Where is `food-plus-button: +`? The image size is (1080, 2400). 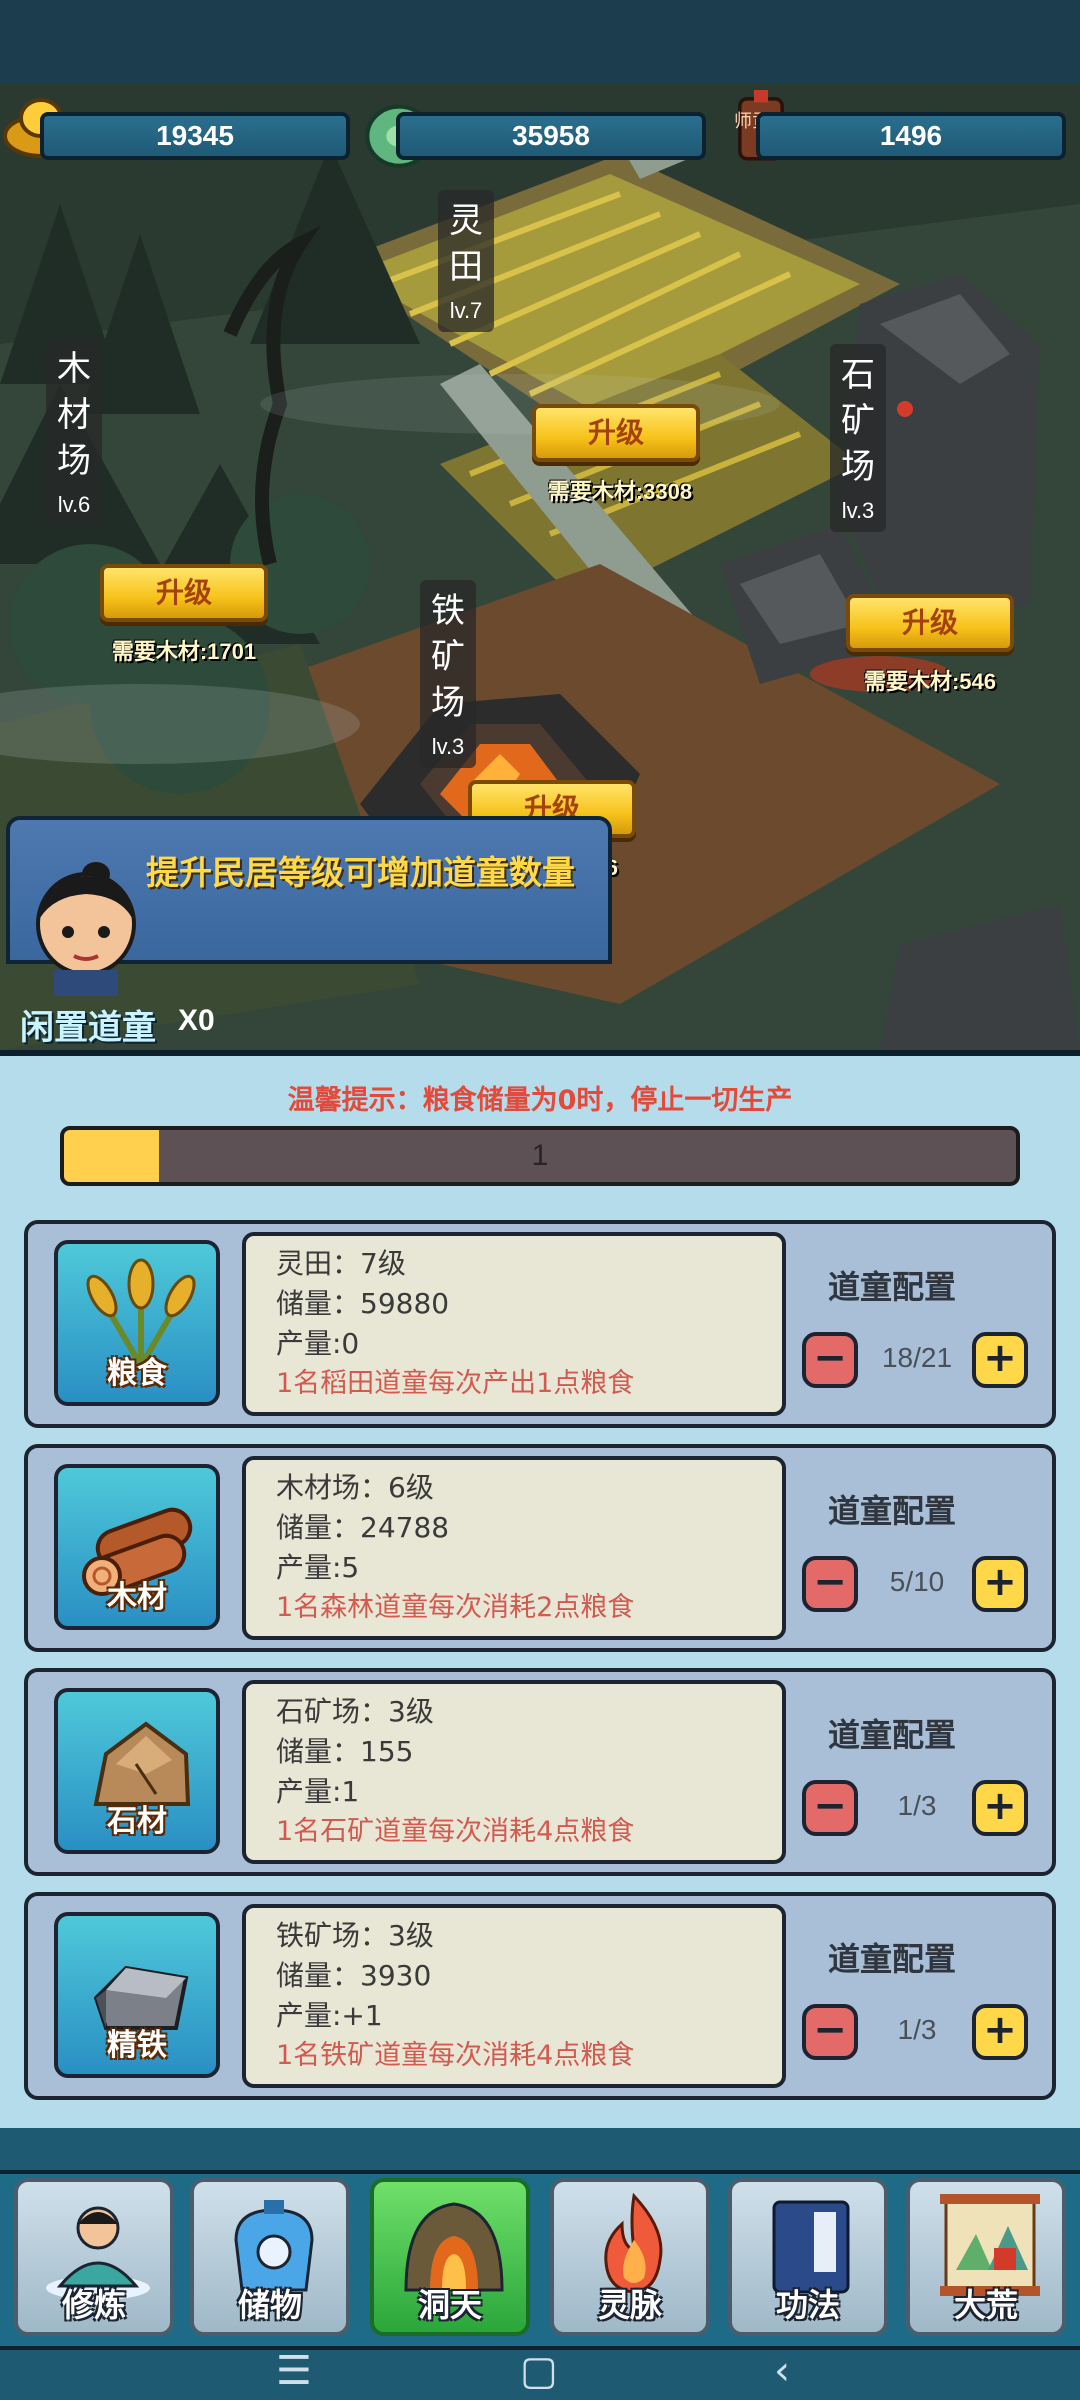 food-plus-button: + is located at coordinates (1000, 1360).